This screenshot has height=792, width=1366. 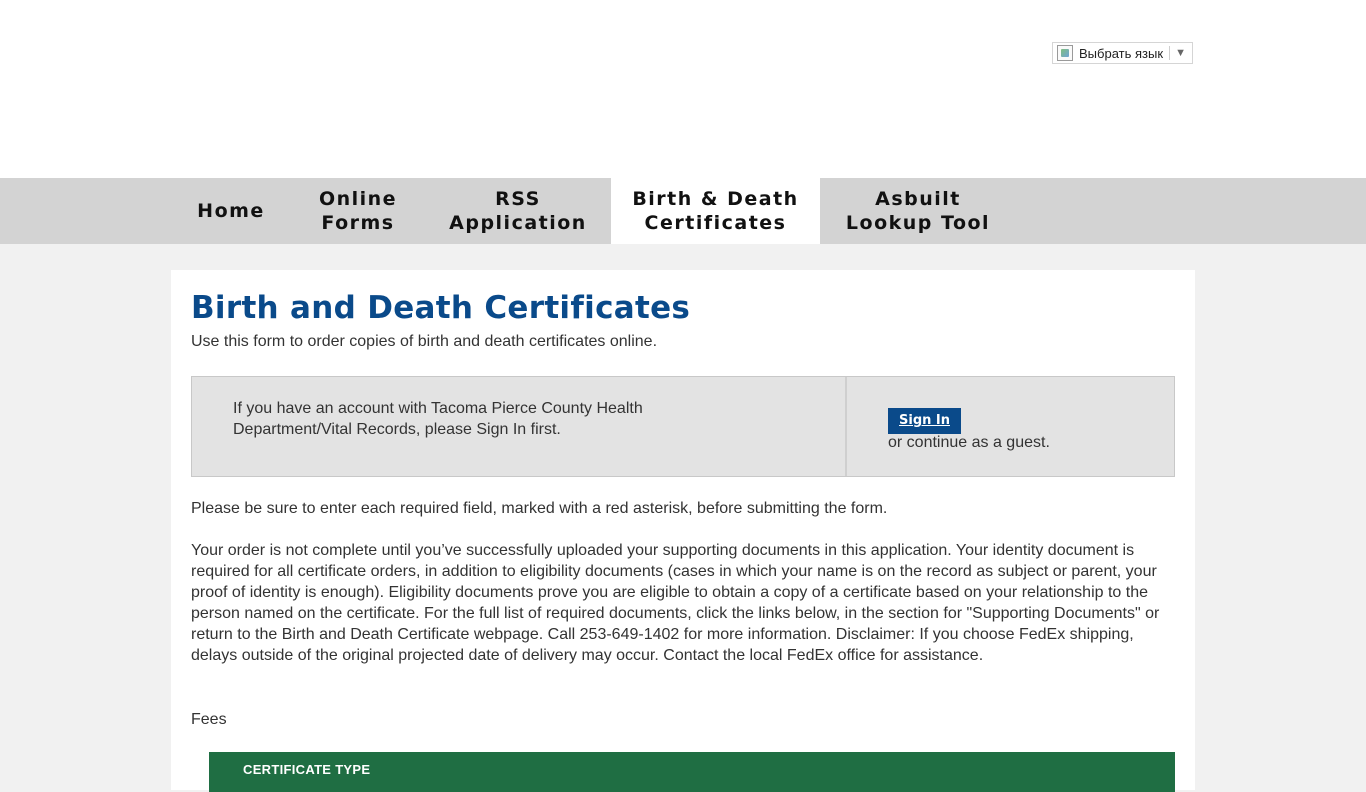 I want to click on page-title: Birth and Death Certificates, so click(x=441, y=308).